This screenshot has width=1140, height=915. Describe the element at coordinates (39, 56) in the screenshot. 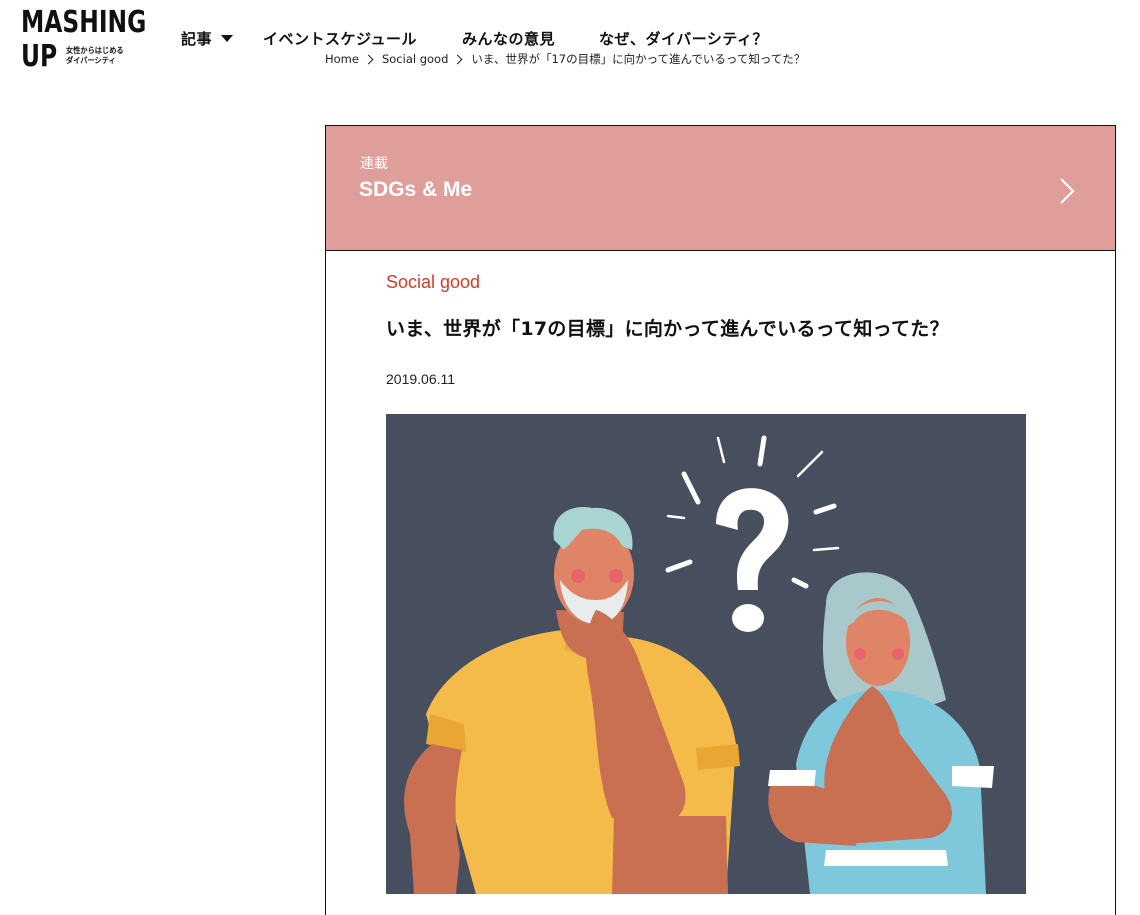

I see `logo-wordmark-bottom: UP` at that location.